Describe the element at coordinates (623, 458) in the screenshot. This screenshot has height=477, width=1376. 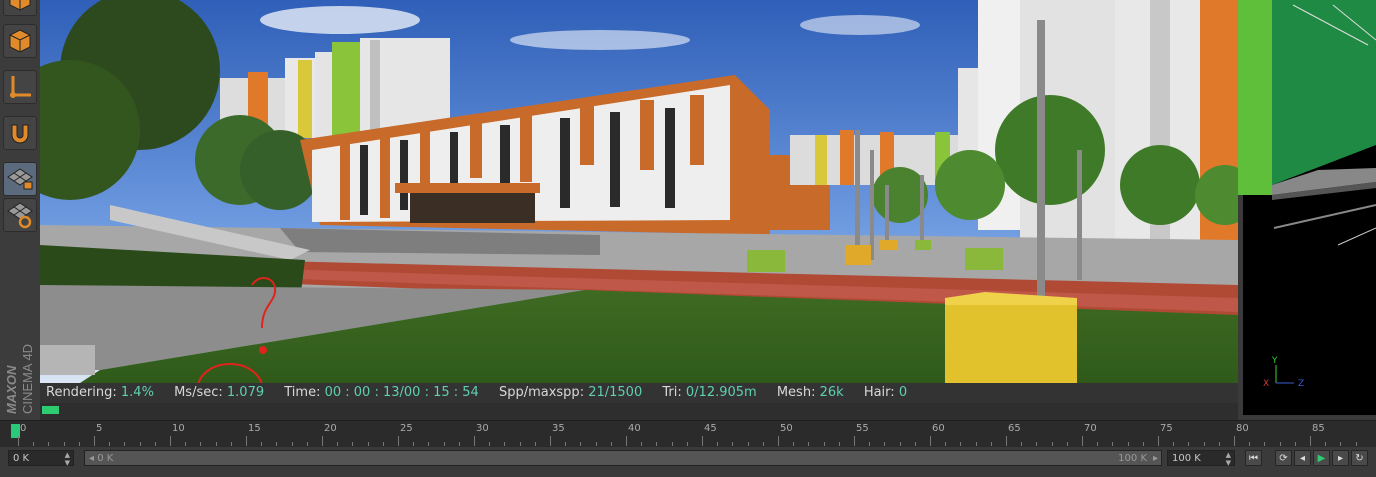
I see `range-slider: ◂ 0 K 100 K ▸` at that location.